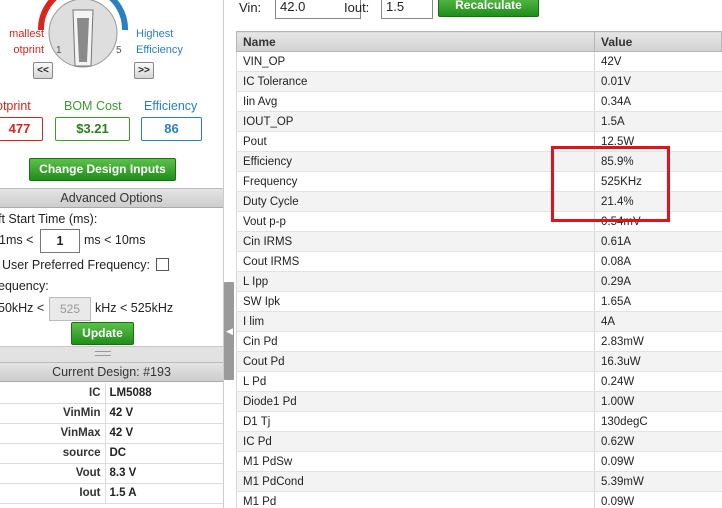 This screenshot has width=722, height=508. What do you see at coordinates (479, 221) in the screenshot?
I see `table-row: Vout p-p 0.54mV` at bounding box center [479, 221].